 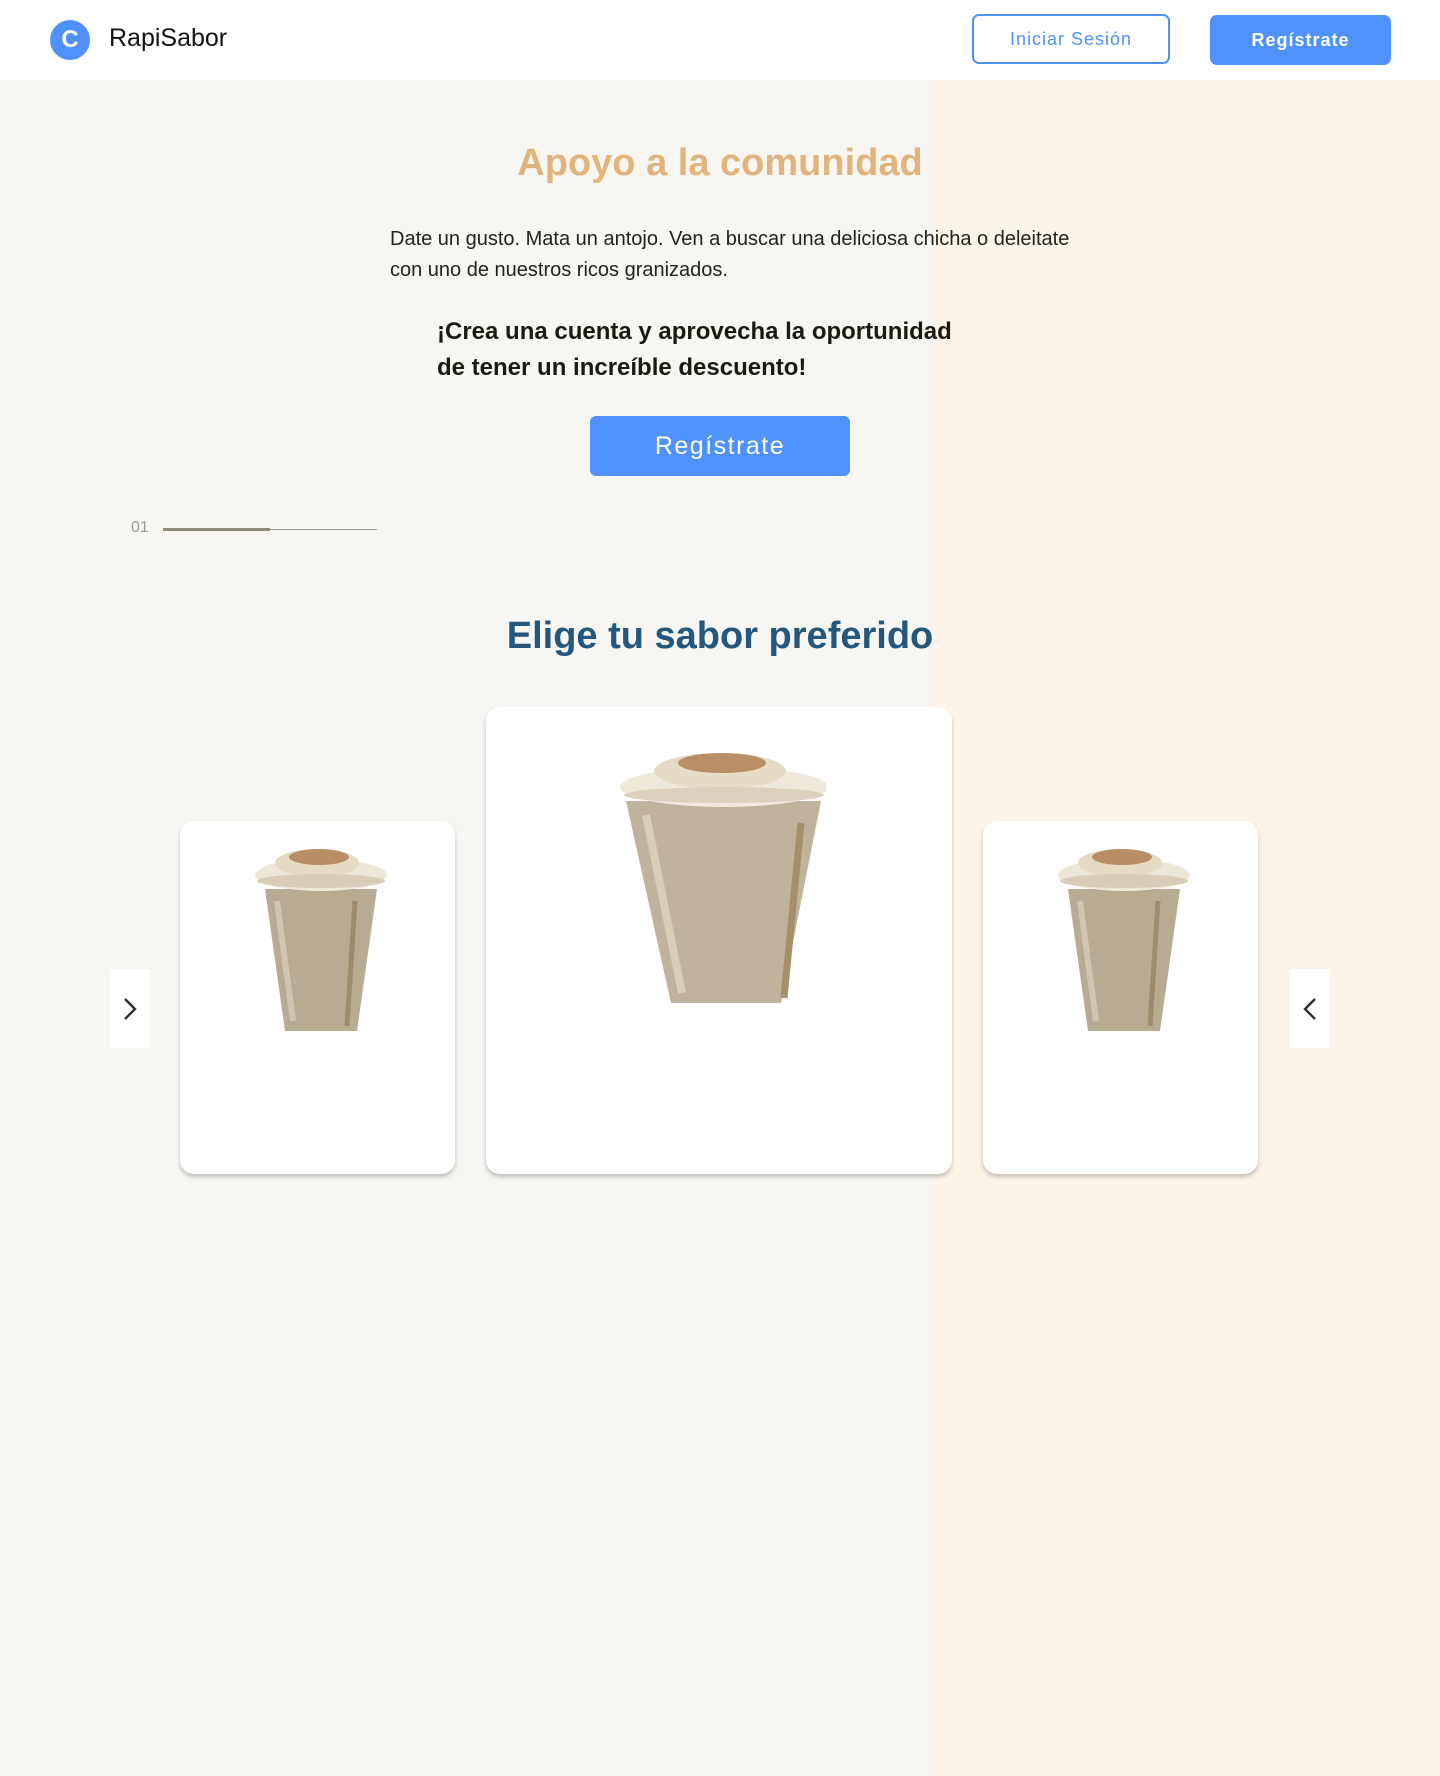 I want to click on login-button: Iniciar Sesión, so click(x=1071, y=39).